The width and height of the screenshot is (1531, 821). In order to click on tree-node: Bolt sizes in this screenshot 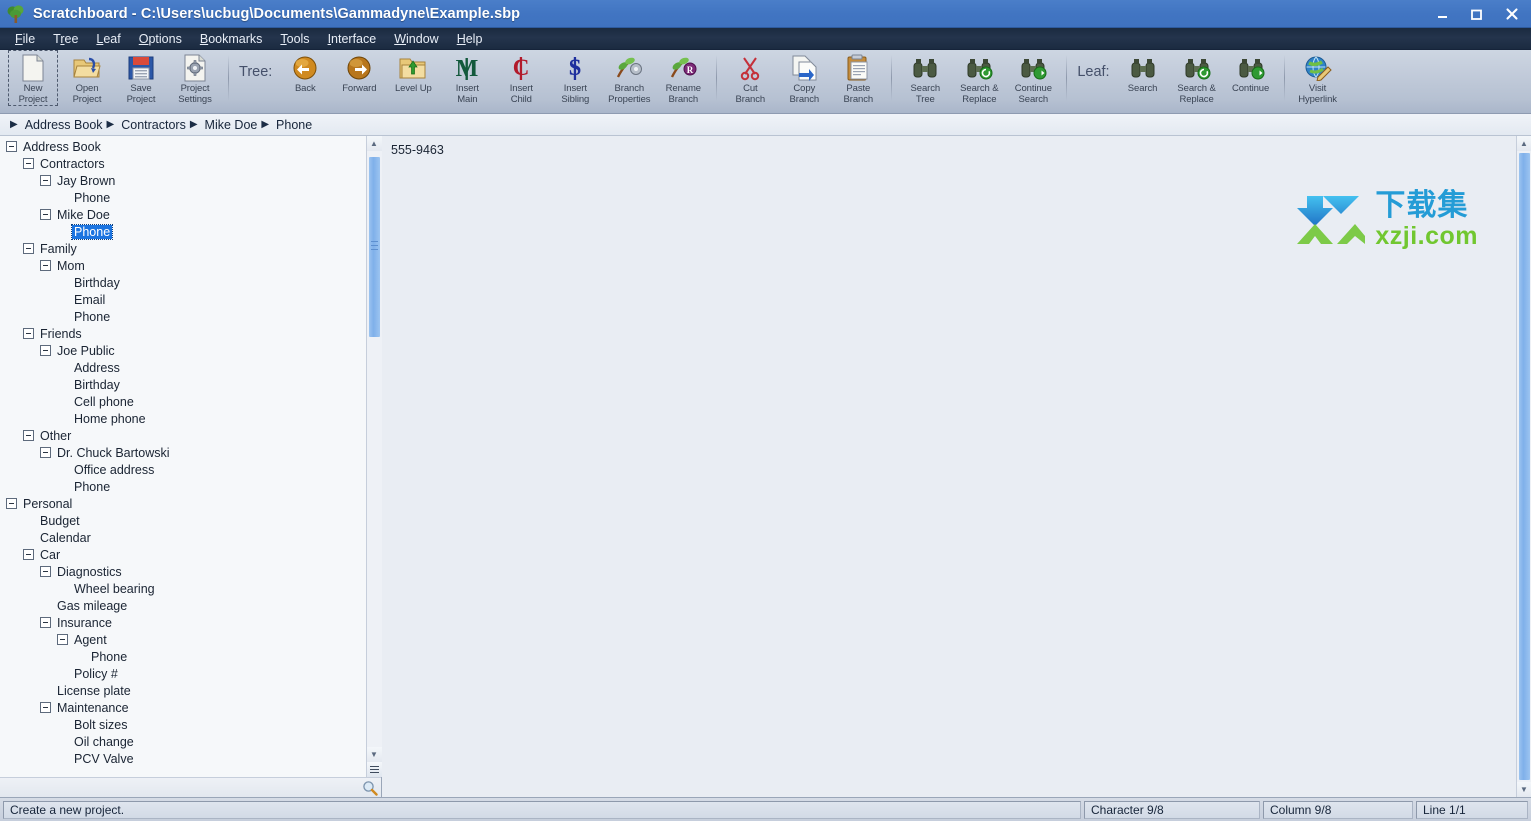, I will do `click(183, 724)`.